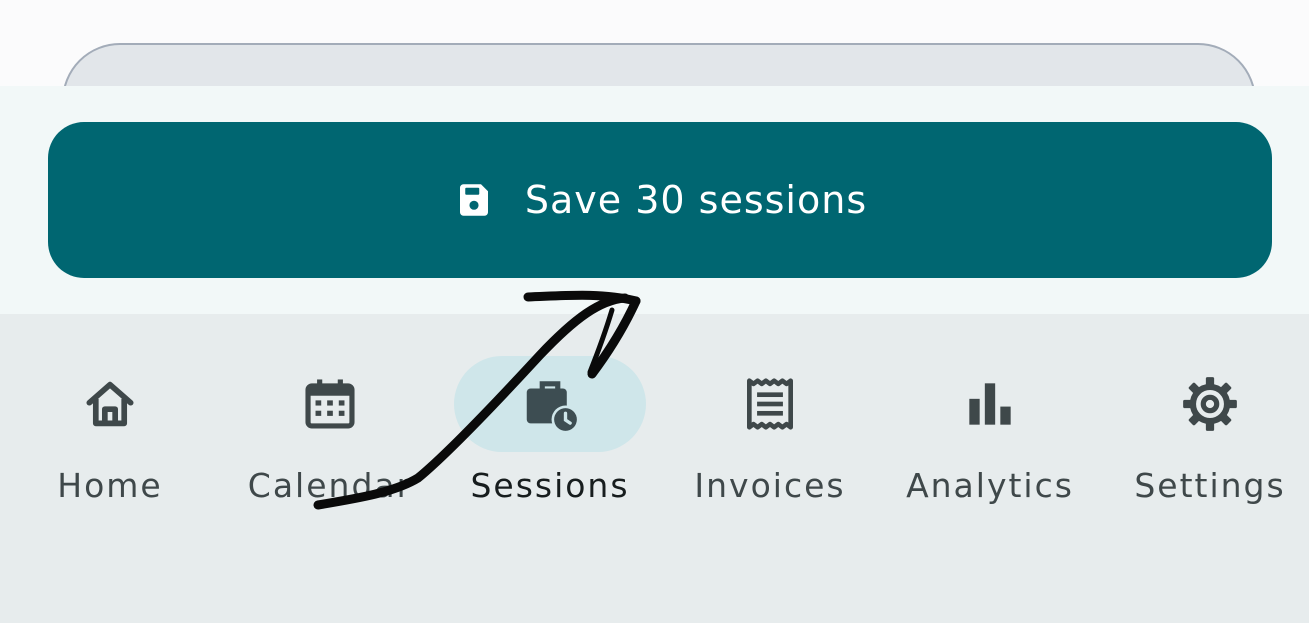 Image resolution: width=1309 pixels, height=623 pixels. I want to click on nav-label-invoices: Invoices, so click(770, 485).